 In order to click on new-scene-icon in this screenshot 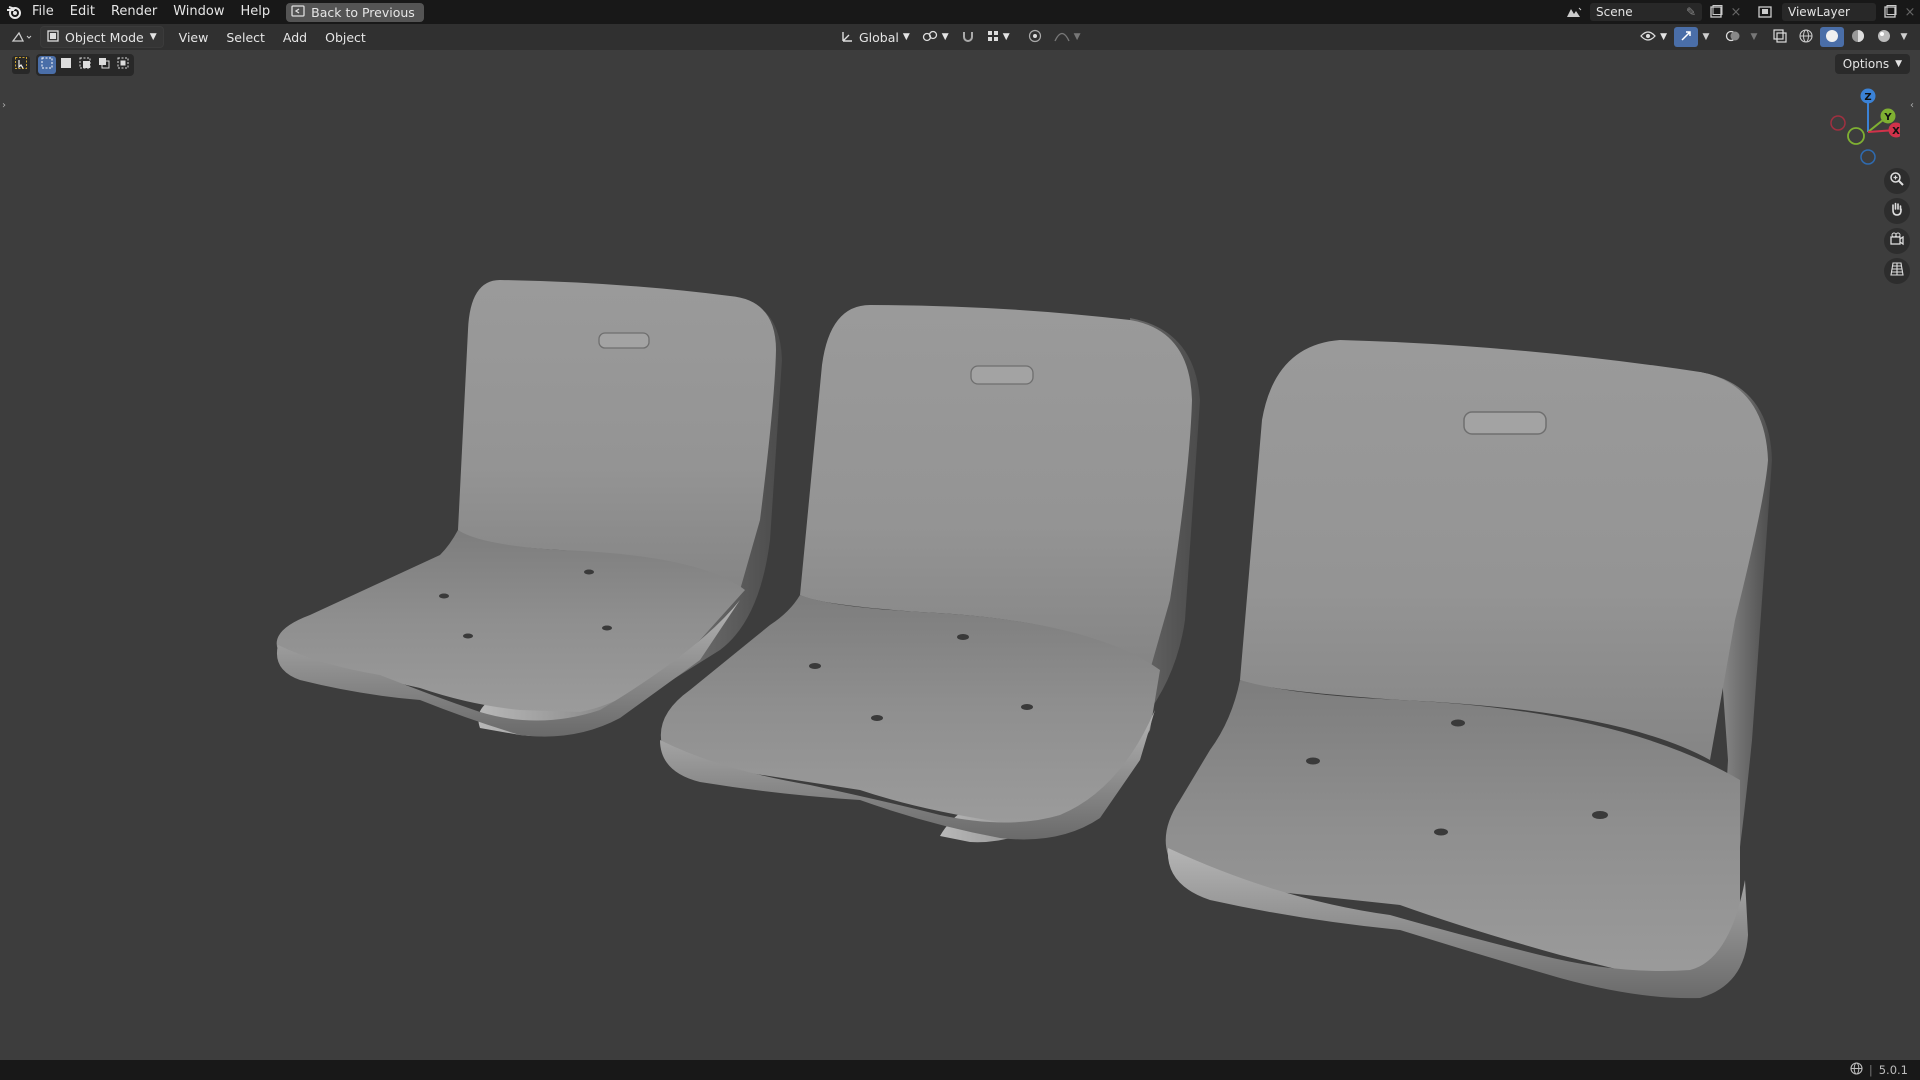, I will do `click(1716, 12)`.